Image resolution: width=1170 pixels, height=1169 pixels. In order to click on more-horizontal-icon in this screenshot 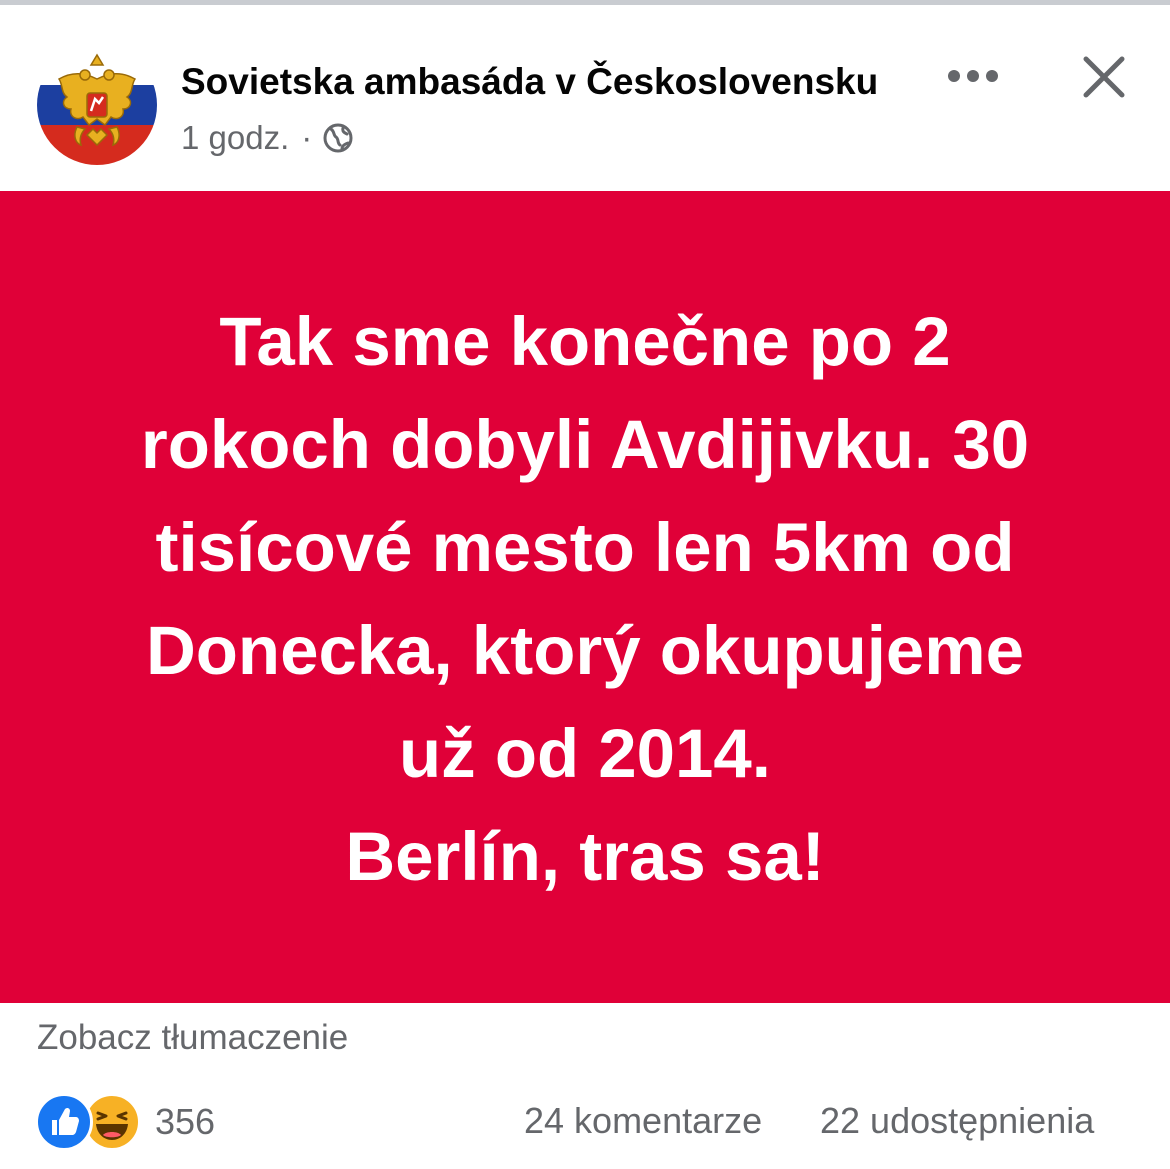, I will do `click(973, 76)`.